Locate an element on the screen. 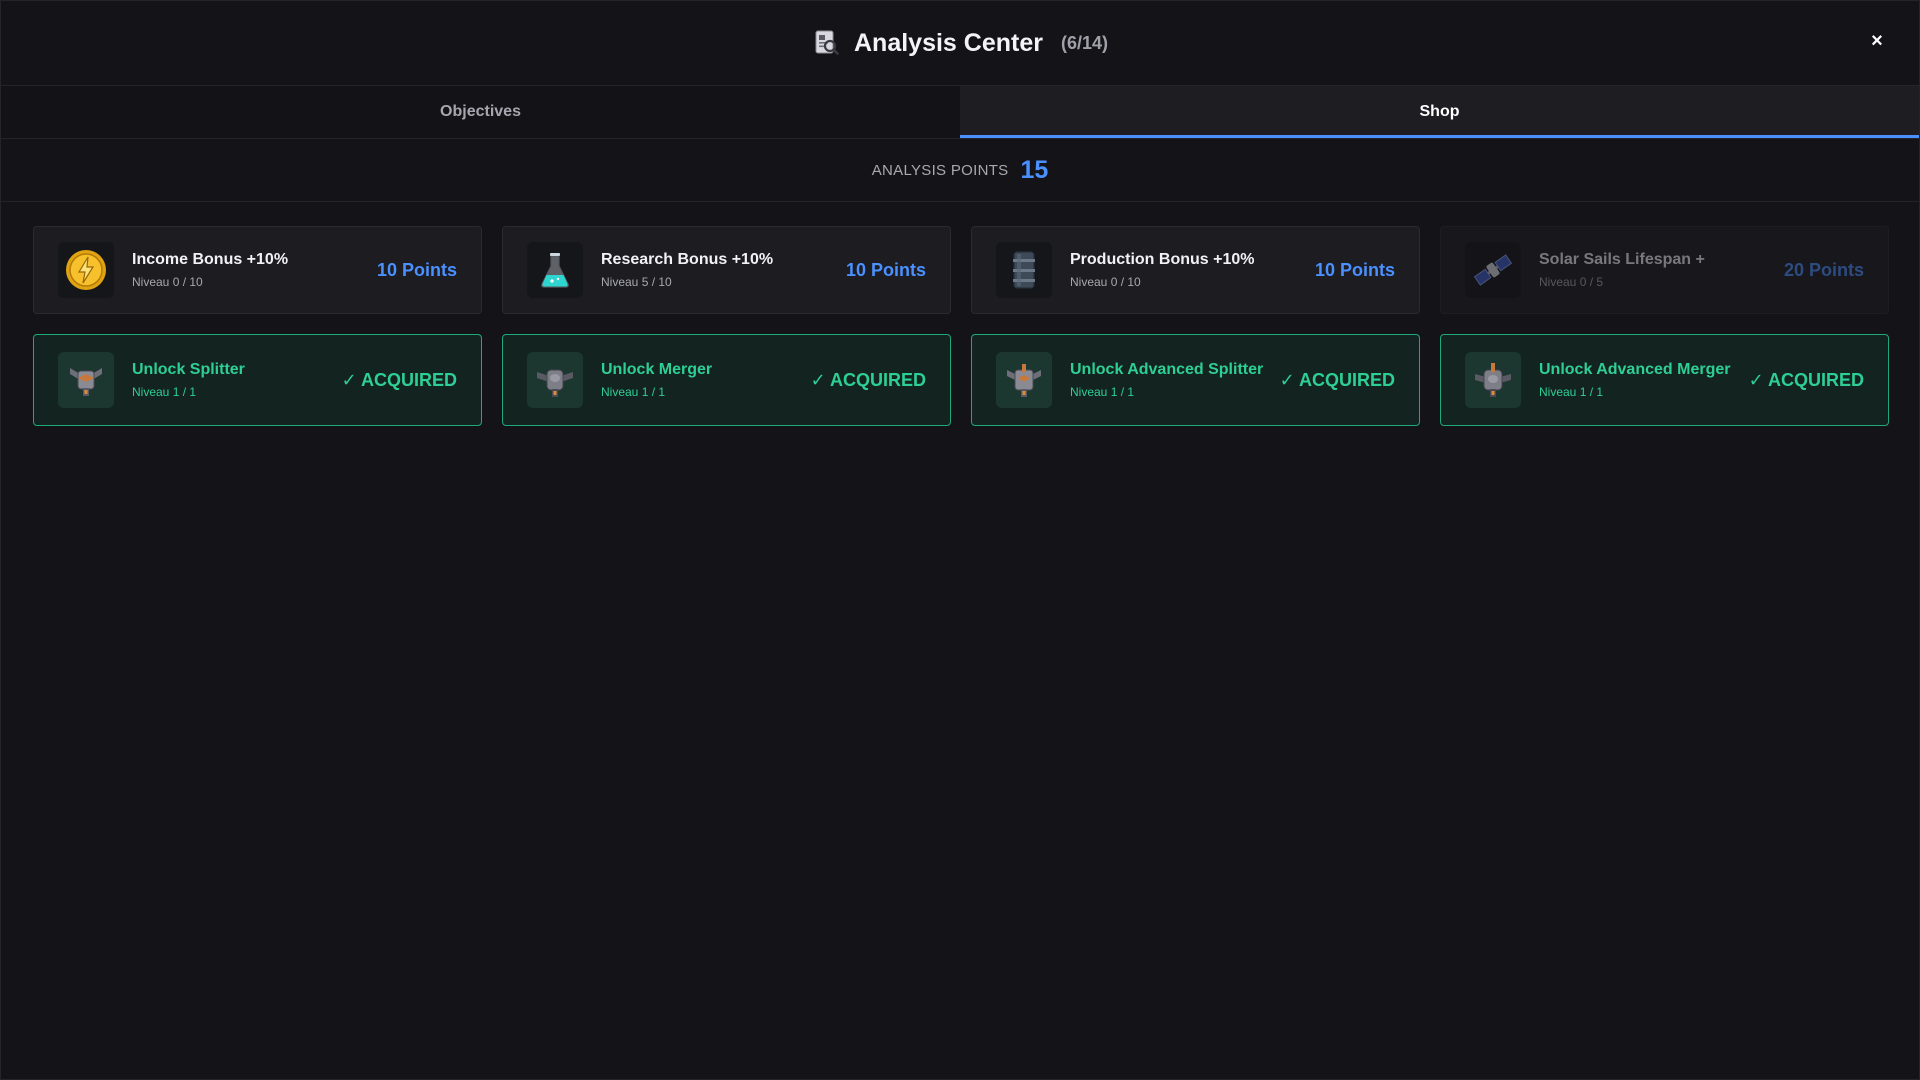  unlock-info: Unlock Splitter Niveau 1 / 1 is located at coordinates (231, 380).